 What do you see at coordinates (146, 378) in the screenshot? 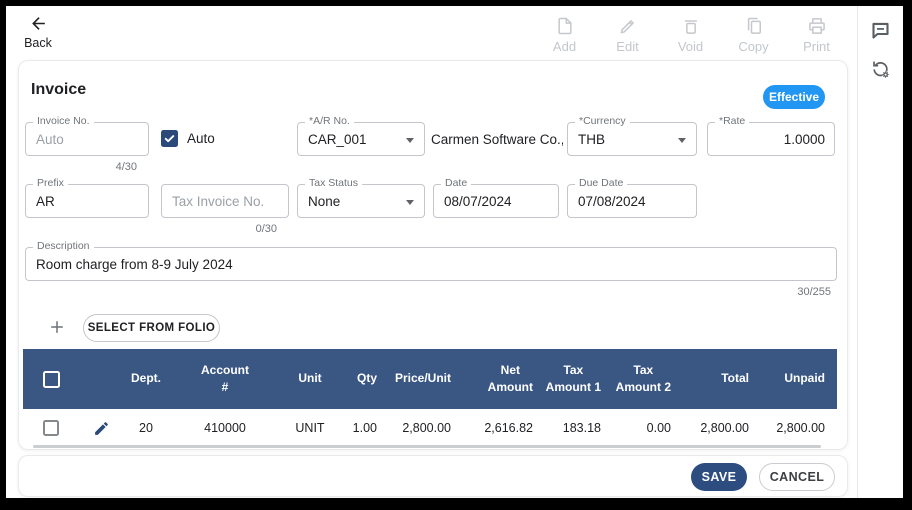
I see `dept-column-header: Dept.` at bounding box center [146, 378].